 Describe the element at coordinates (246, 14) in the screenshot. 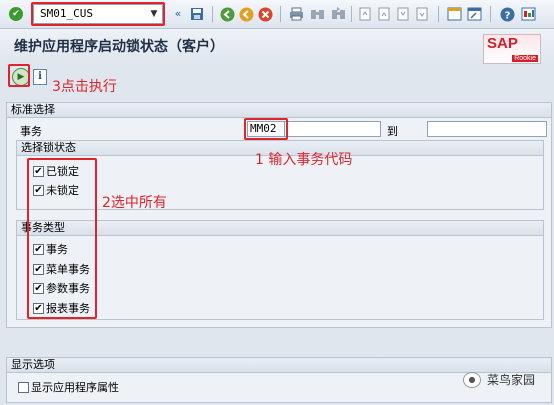

I see `exit-icon` at that location.